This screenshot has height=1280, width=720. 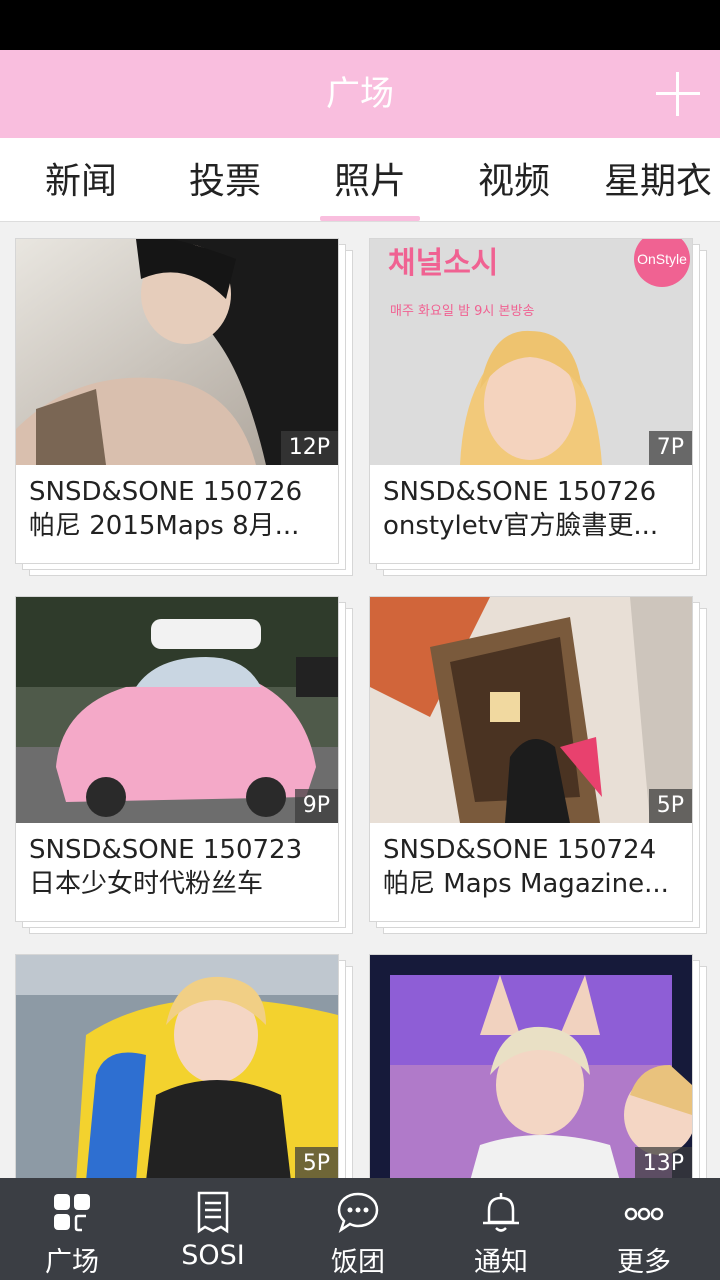 I want to click on photo-card: 5P, so click(x=184, y=1066).